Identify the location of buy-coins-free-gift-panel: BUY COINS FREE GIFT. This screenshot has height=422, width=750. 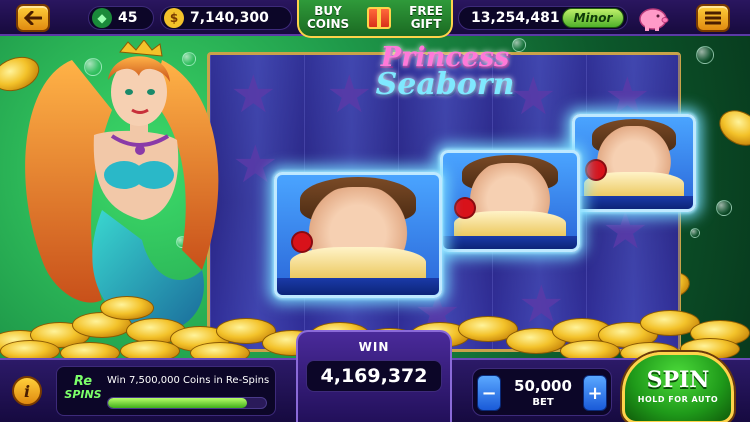
(375, 19).